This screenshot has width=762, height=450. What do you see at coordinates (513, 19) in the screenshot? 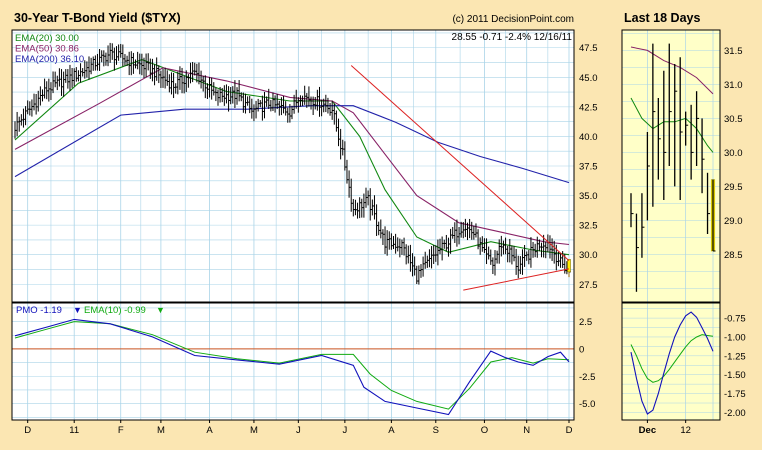
I see `copyright-text: (c) 2011 DecisionPoint.com` at bounding box center [513, 19].